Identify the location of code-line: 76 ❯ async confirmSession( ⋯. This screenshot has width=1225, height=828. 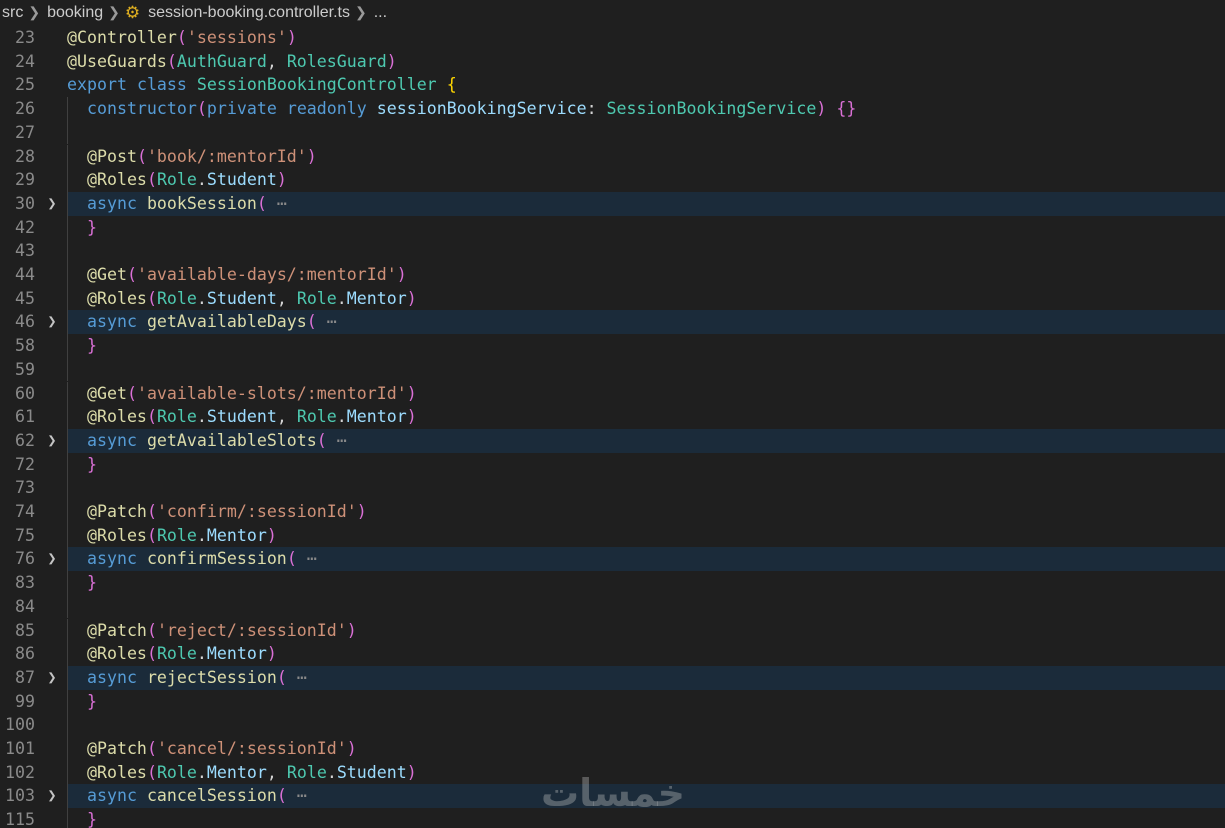
(612, 559).